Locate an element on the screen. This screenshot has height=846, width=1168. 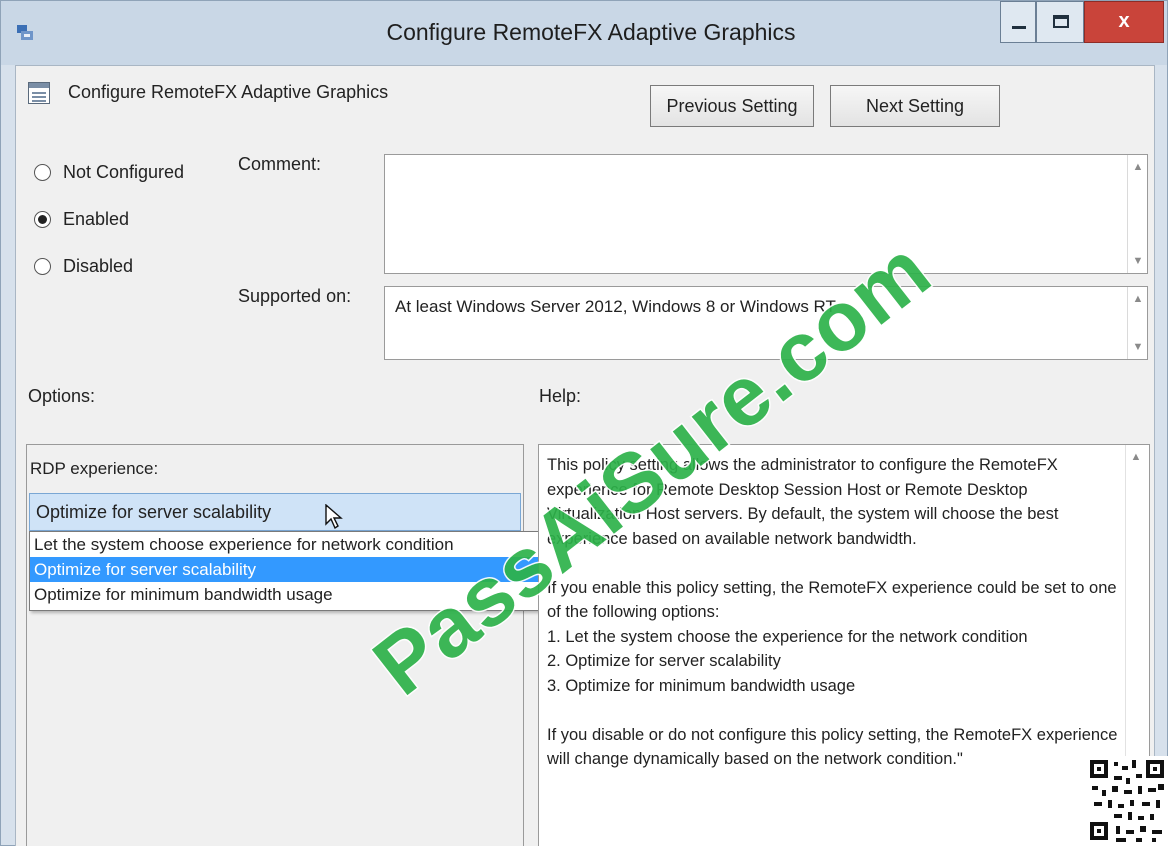
supported-on-scrollbar: ▲ ▼ is located at coordinates (1137, 323).